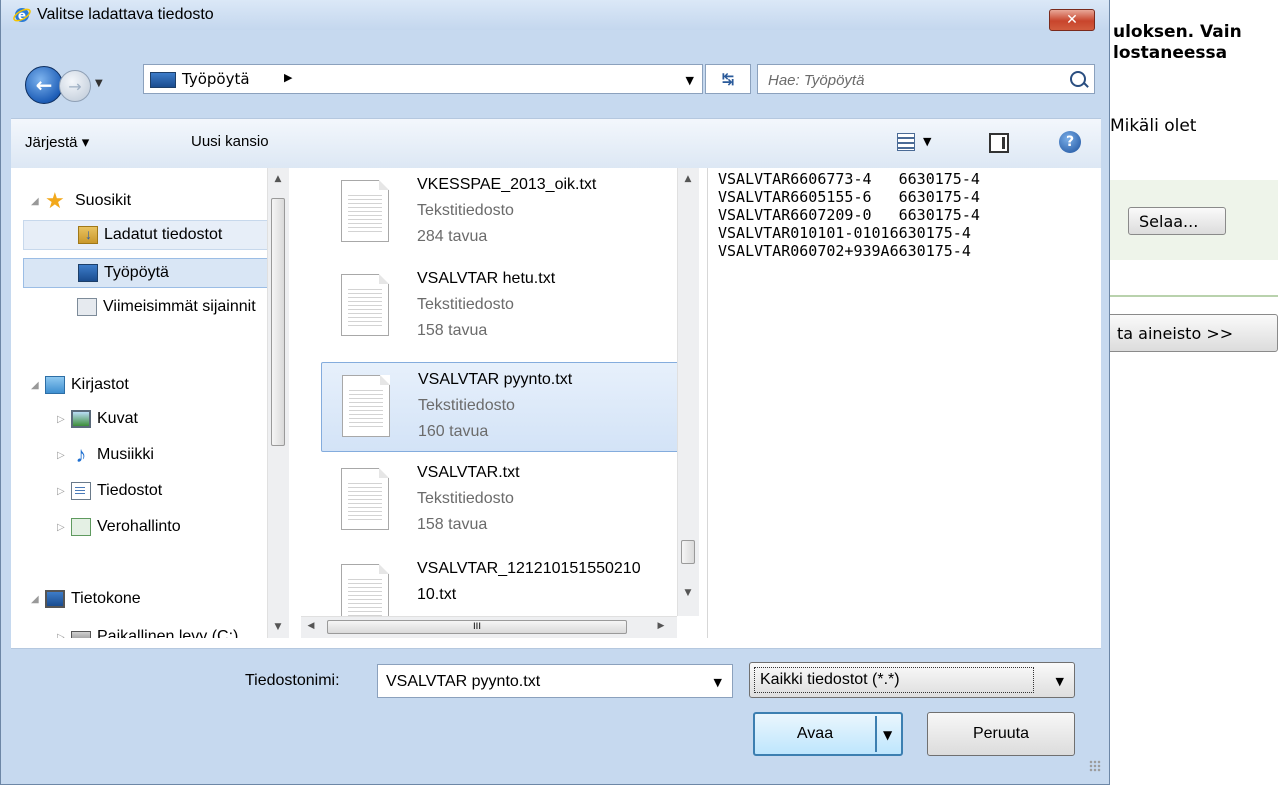 This screenshot has width=1278, height=785. I want to click on filetype-select: Kaikki tiedostot (*.*) ▼, so click(912, 680).